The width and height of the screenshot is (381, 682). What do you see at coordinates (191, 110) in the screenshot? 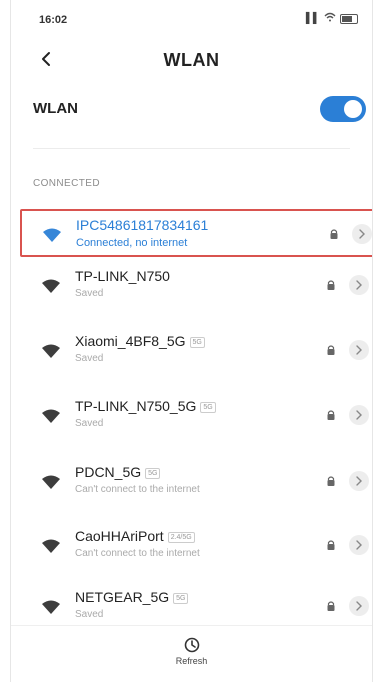
I see `wlan-toggle-row: WLAN` at bounding box center [191, 110].